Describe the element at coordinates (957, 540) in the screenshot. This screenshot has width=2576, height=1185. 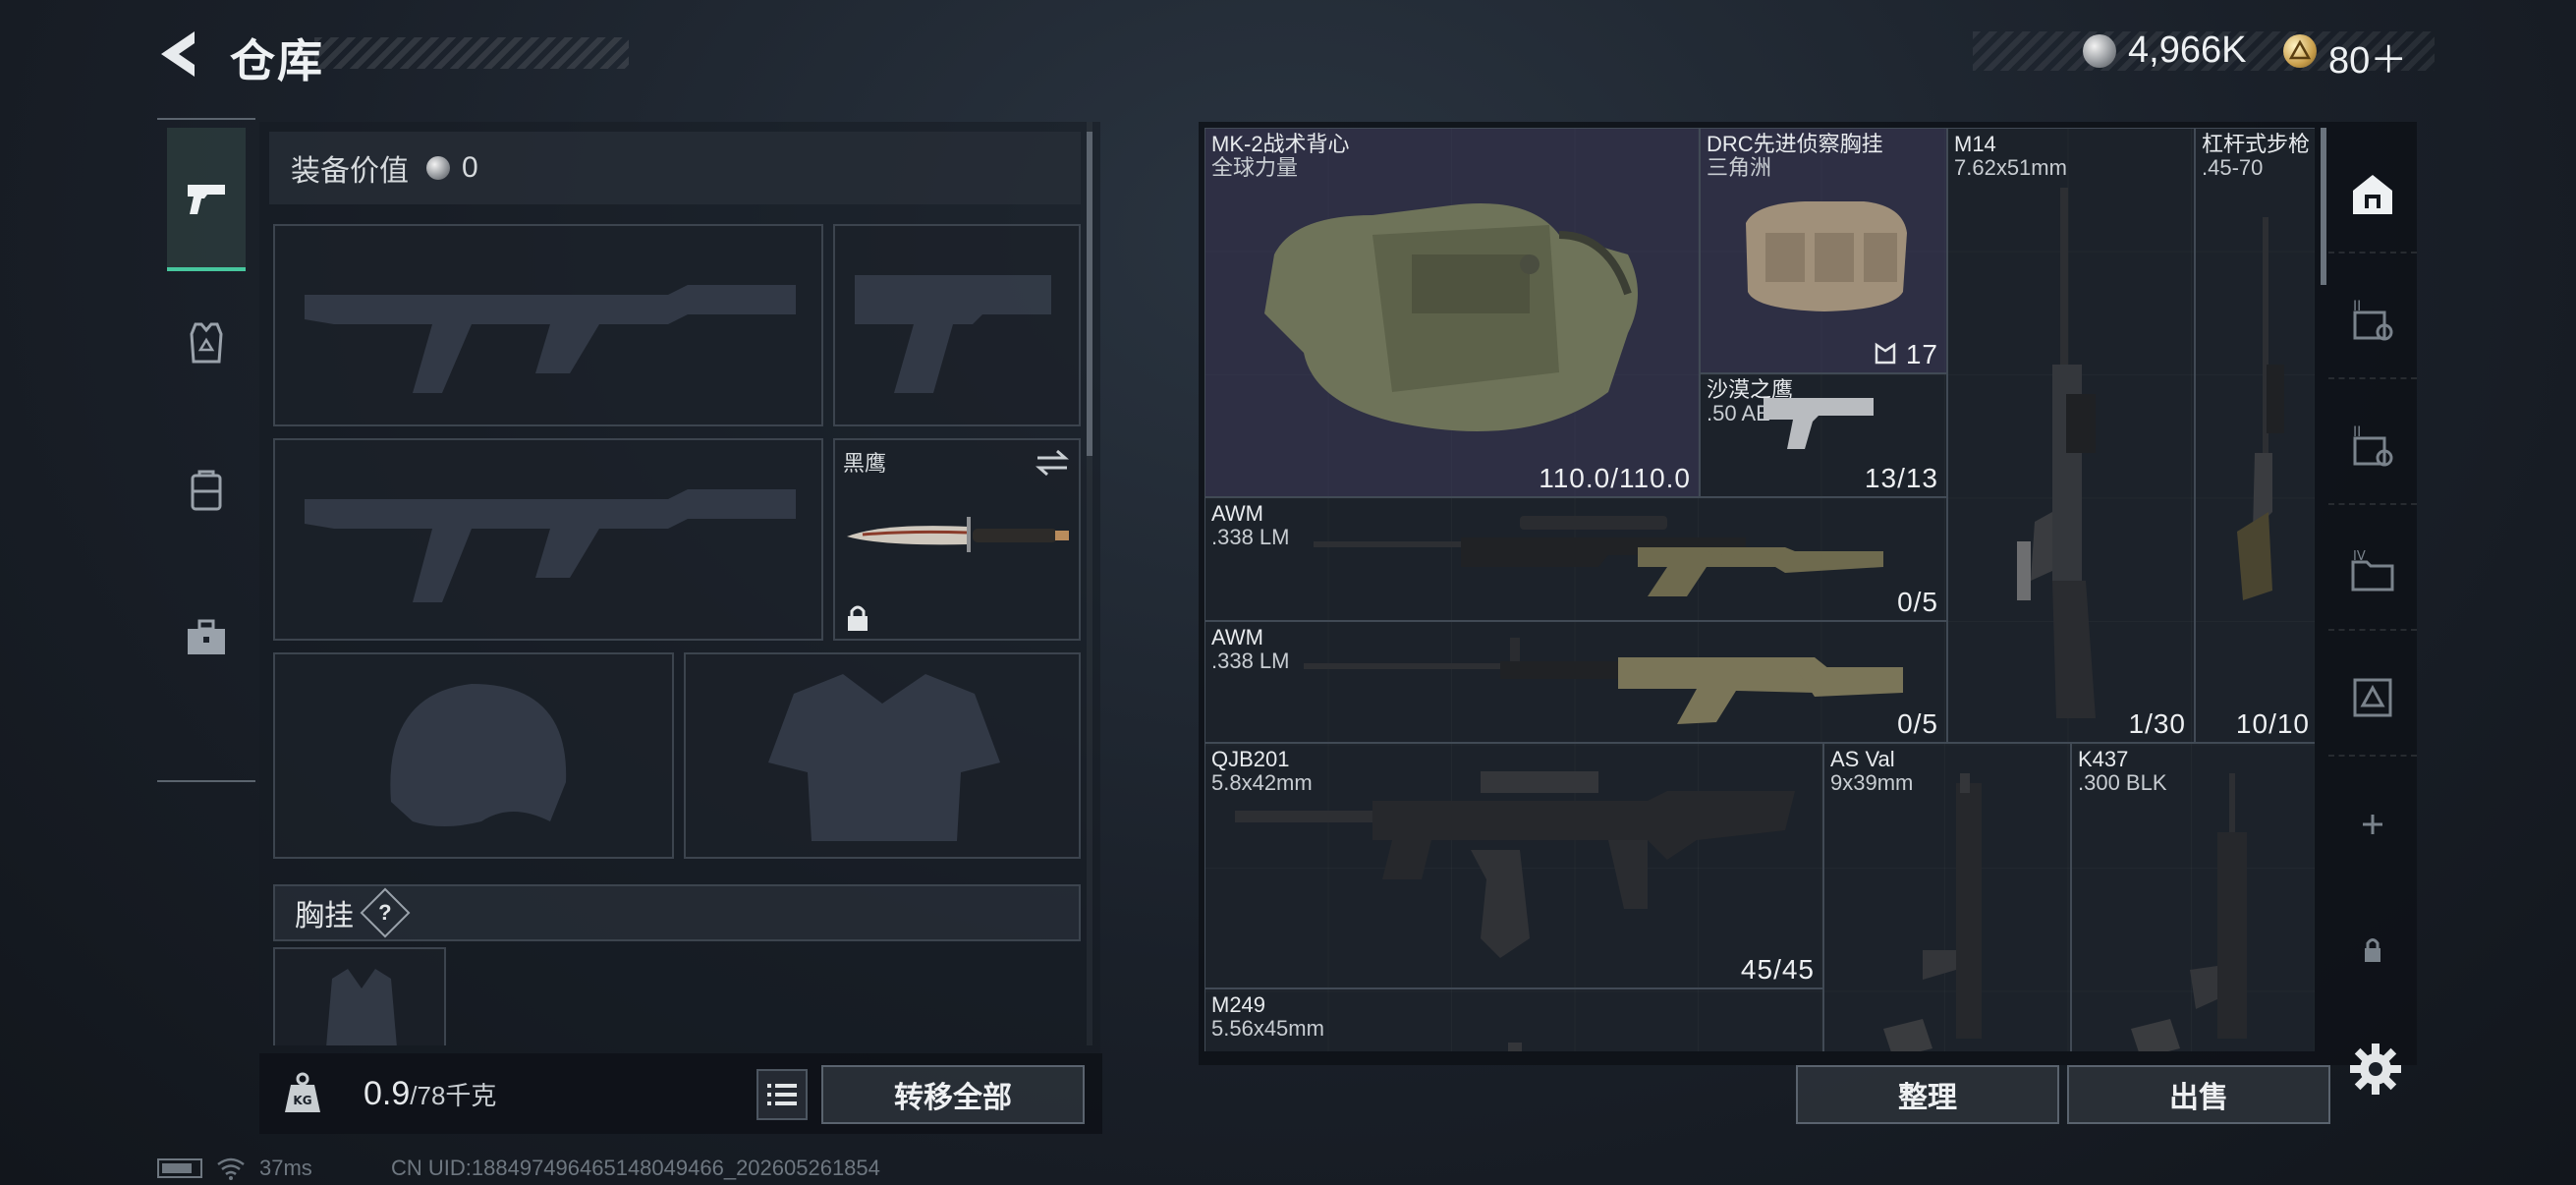
I see `melee-slot: 黑鹰` at that location.